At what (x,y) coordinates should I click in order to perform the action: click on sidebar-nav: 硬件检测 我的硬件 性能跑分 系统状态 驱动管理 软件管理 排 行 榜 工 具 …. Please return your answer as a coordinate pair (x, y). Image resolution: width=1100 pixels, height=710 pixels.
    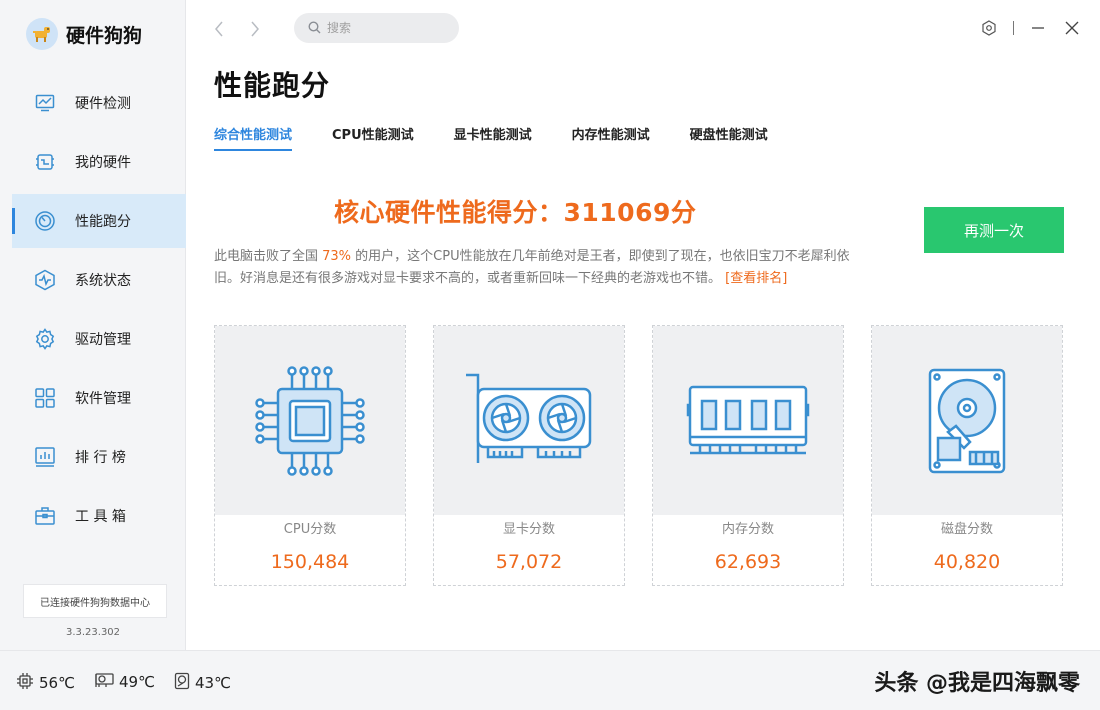
    Looking at the image, I should click on (93, 312).